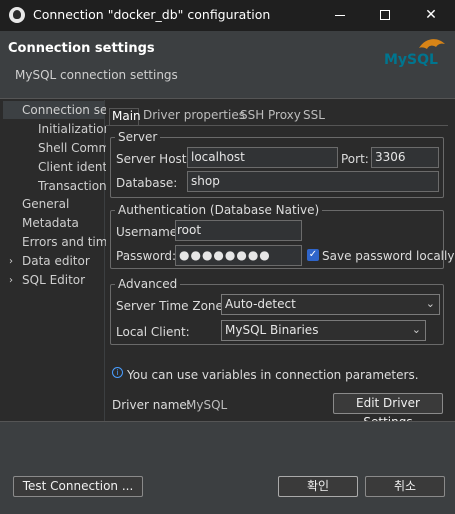  What do you see at coordinates (388, 256) in the screenshot?
I see `save-password-label: Save password locally` at bounding box center [388, 256].